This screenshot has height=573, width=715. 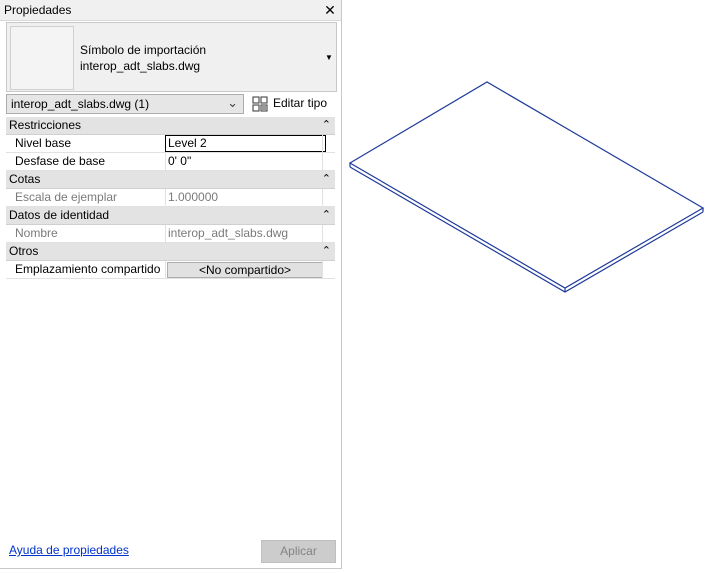 I want to click on param-name: Nivel base, so click(x=43, y=143).